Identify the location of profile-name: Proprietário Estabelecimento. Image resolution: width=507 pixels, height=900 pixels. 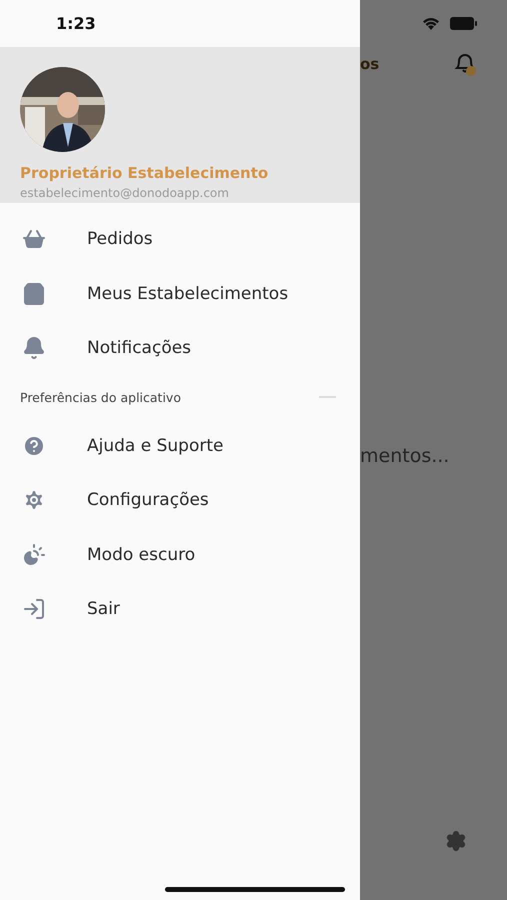
(145, 173).